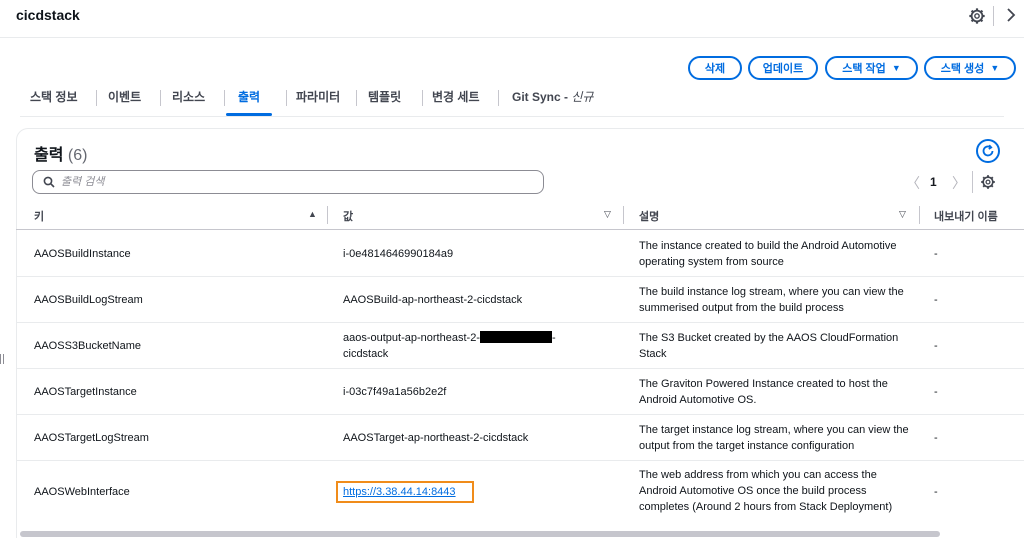 This screenshot has height=538, width=1024. I want to click on output-key: AAOSS3BucketName, so click(87, 346).